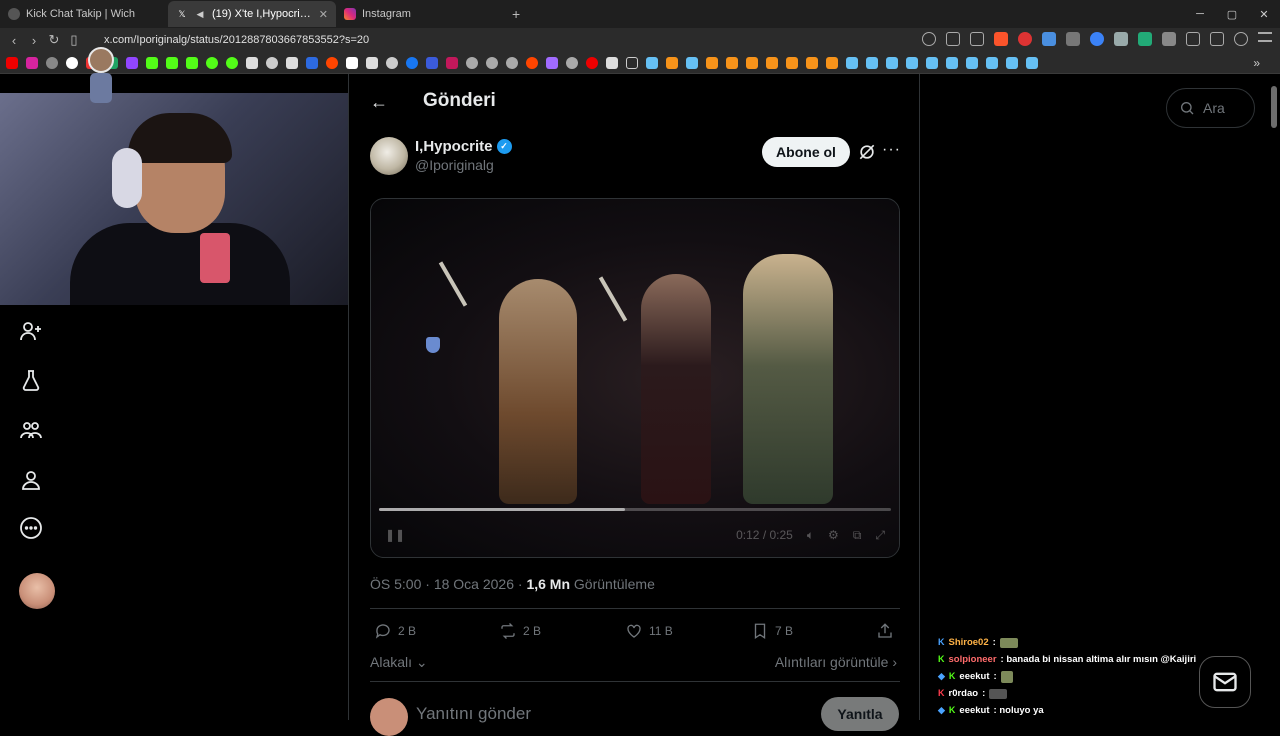  I want to click on author-name-row: I,Hypocrite ✓, so click(463, 146).